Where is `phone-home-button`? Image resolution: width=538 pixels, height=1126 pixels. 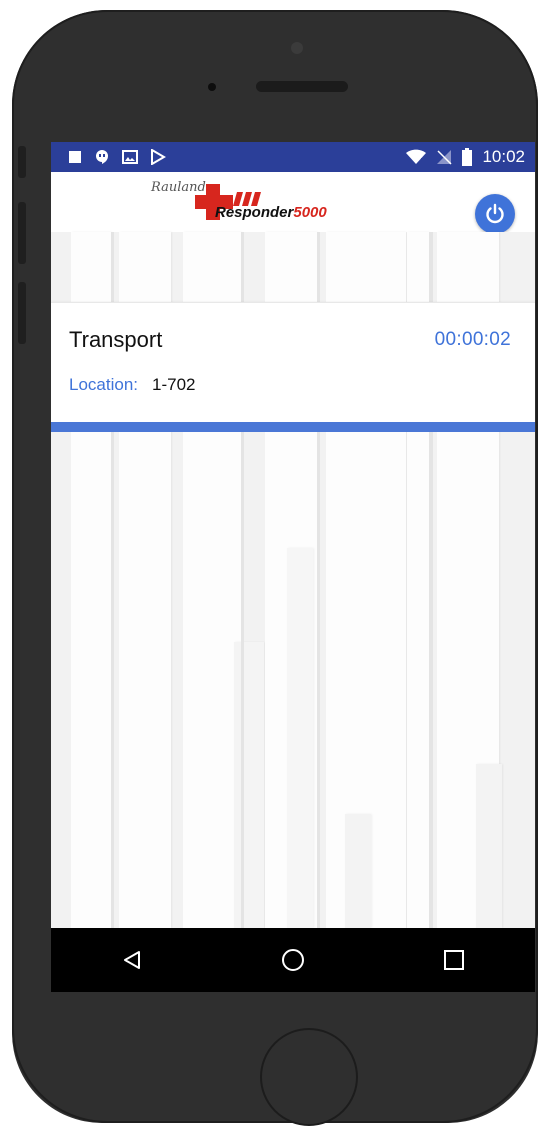 phone-home-button is located at coordinates (309, 1077).